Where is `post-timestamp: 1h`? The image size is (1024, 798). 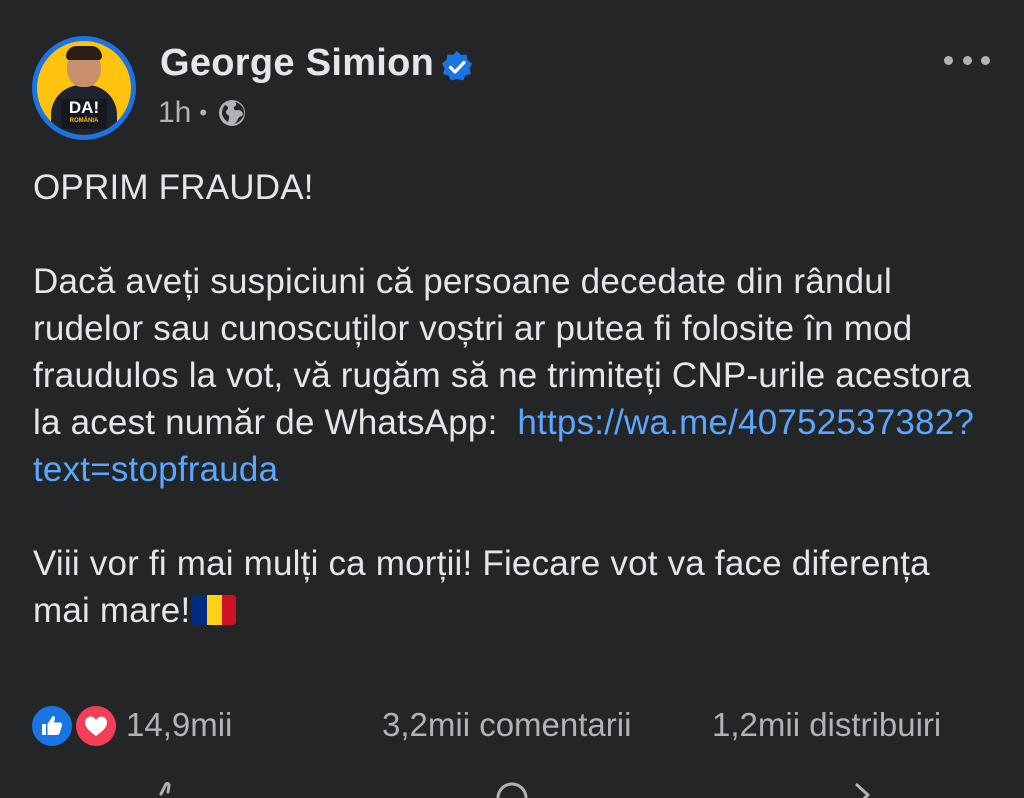 post-timestamp: 1h is located at coordinates (174, 113).